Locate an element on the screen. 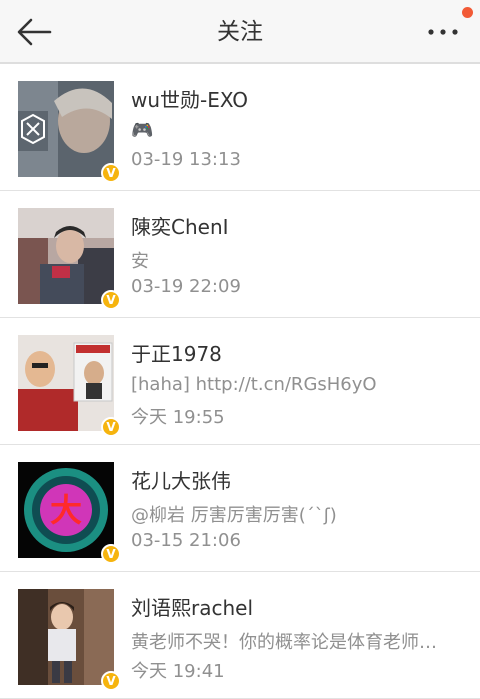 The height and width of the screenshot is (699, 480). more-dots-icon is located at coordinates (443, 32).